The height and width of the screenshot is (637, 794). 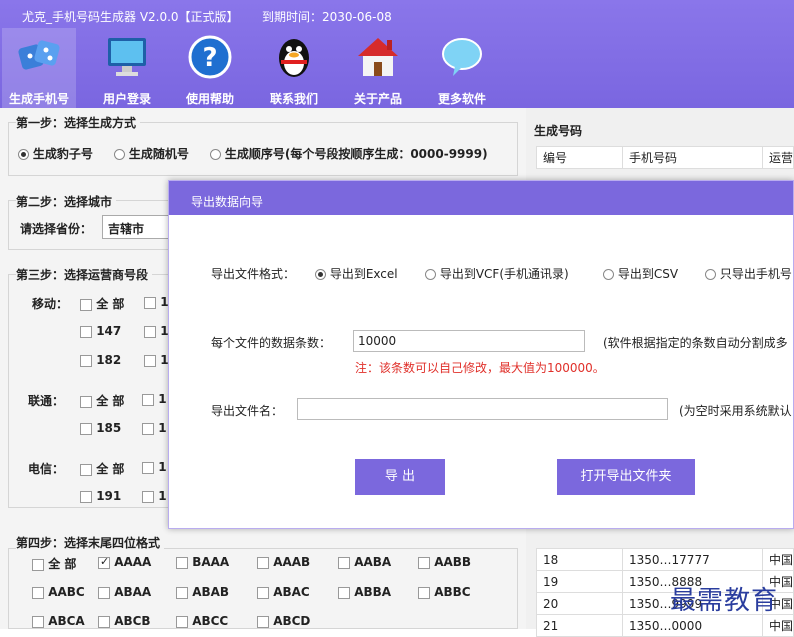 What do you see at coordinates (46, 401) in the screenshot?
I see `unicom-label: 联通：` at bounding box center [46, 401].